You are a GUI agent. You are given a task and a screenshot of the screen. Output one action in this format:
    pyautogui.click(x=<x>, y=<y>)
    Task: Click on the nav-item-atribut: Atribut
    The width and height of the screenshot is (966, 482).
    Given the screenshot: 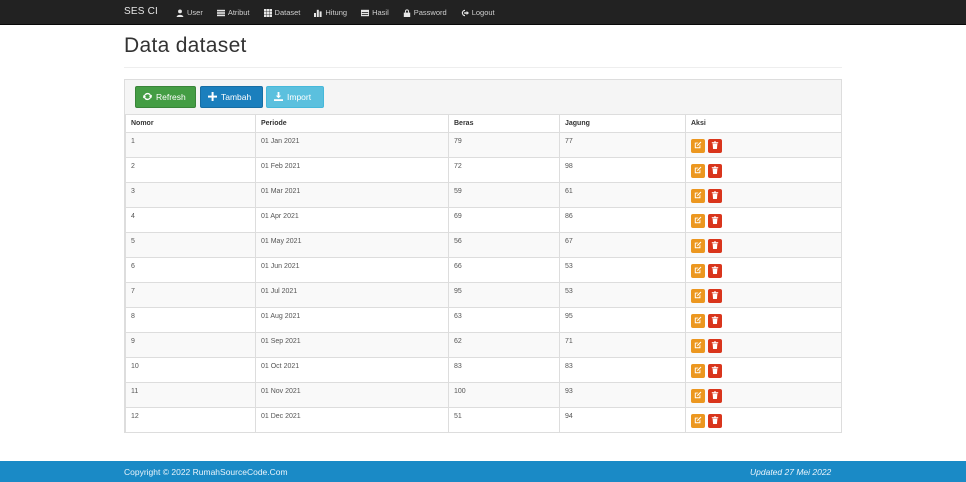 What is the action you would take?
    pyautogui.click(x=233, y=12)
    